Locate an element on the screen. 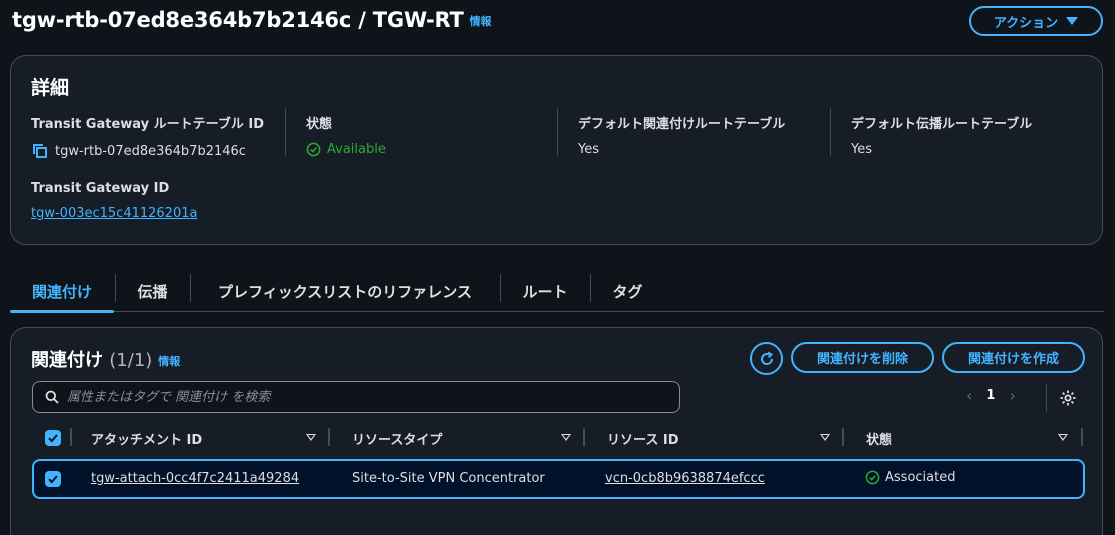 The height and width of the screenshot is (535, 1115). actions-button-label: アクション is located at coordinates (1026, 23).